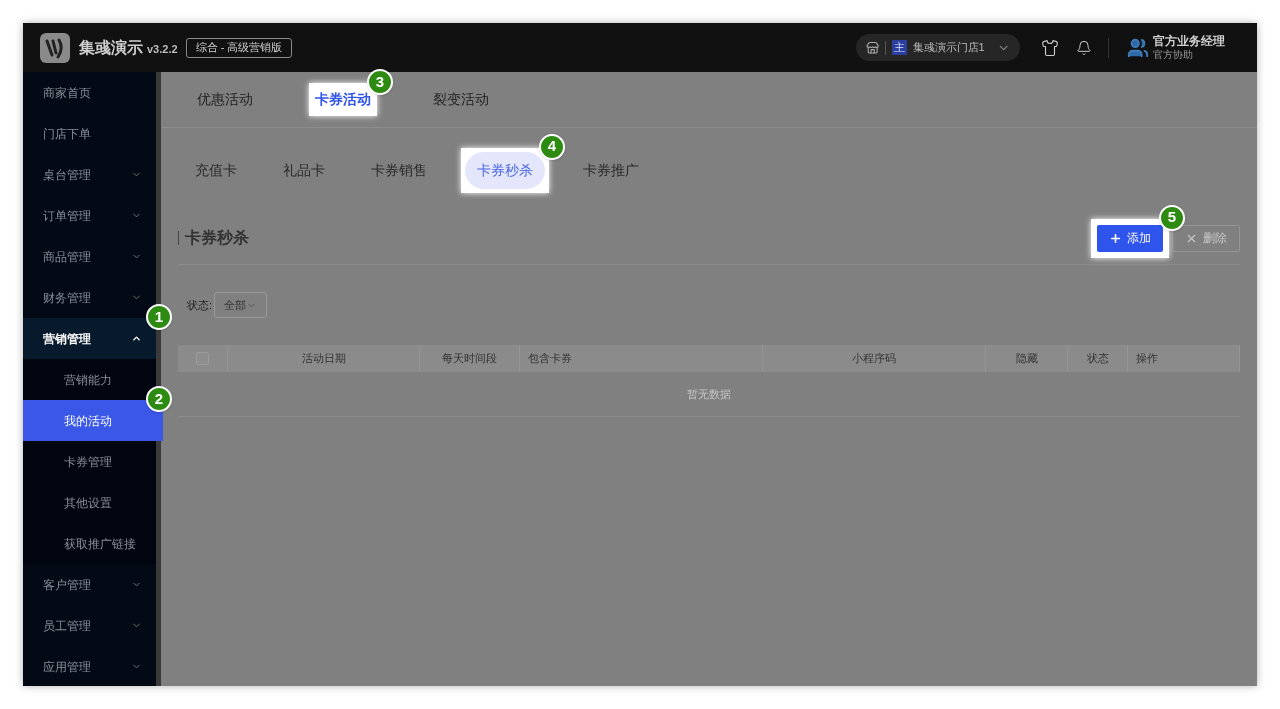 This screenshot has width=1280, height=709. What do you see at coordinates (89, 543) in the screenshot?
I see `sidebar-subitem: 获取推广链接` at bounding box center [89, 543].